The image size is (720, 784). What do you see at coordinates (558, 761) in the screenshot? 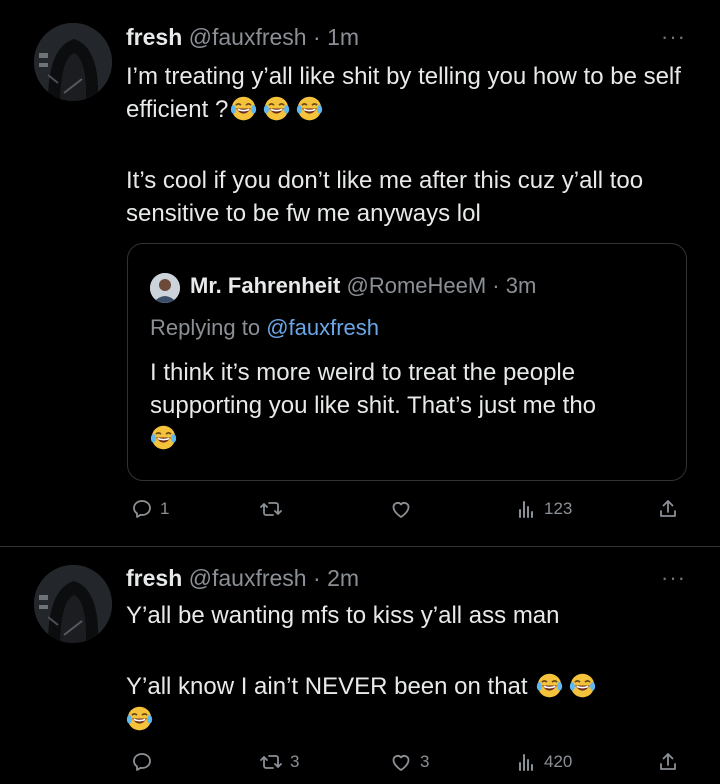
I see `views-count: 420` at bounding box center [558, 761].